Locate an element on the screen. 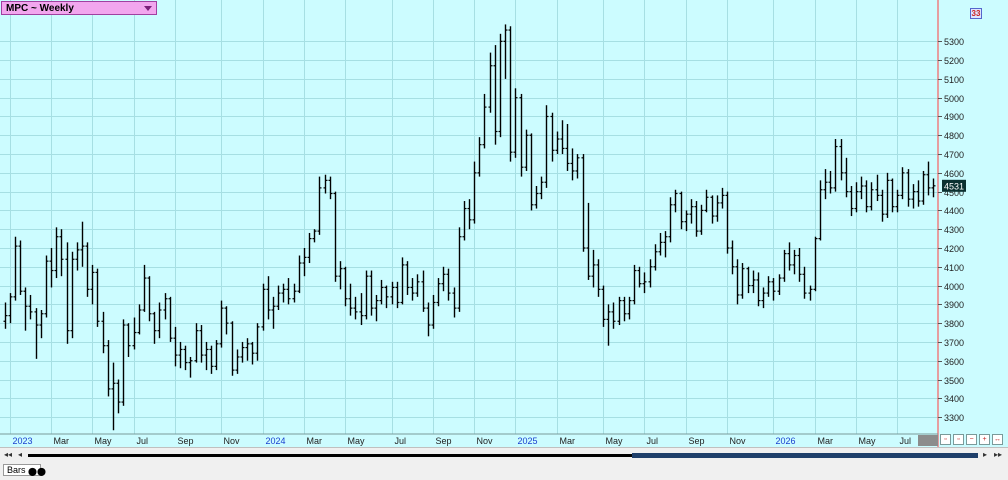 The image size is (1008, 480). scroll-left-icon: ◂ is located at coordinates (20, 454).